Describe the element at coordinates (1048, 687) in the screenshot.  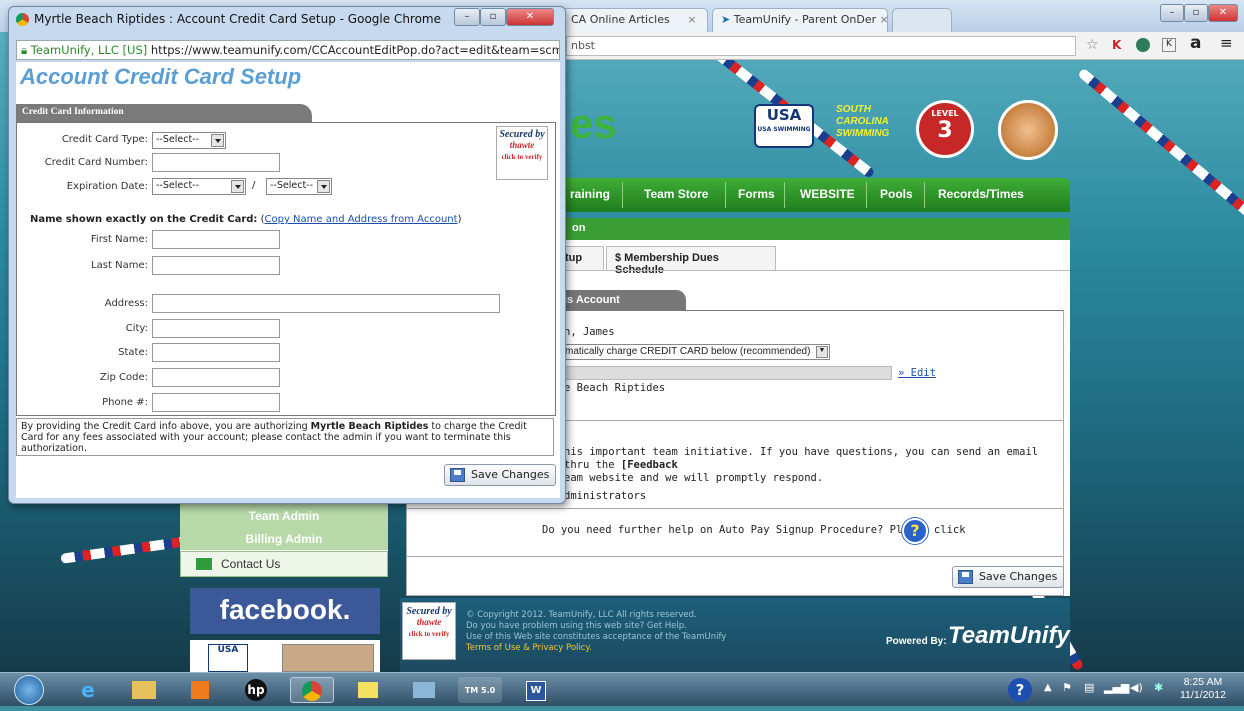
I see `tray-expand-icon: ▲` at that location.